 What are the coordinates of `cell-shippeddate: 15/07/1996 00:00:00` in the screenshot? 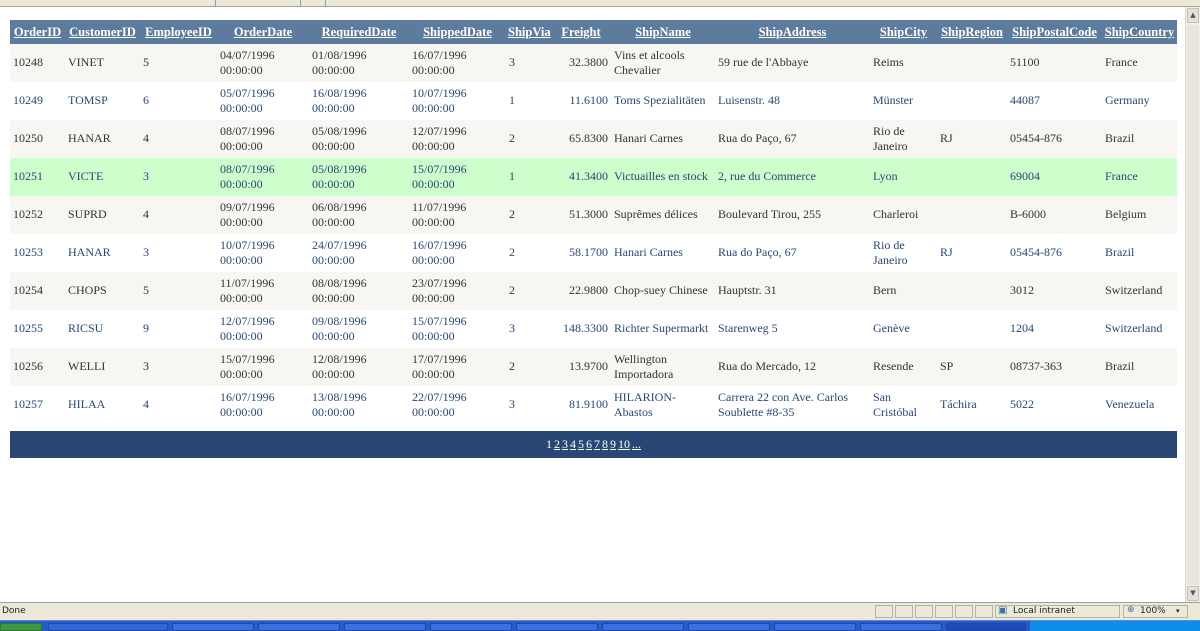 It's located at (457, 177).